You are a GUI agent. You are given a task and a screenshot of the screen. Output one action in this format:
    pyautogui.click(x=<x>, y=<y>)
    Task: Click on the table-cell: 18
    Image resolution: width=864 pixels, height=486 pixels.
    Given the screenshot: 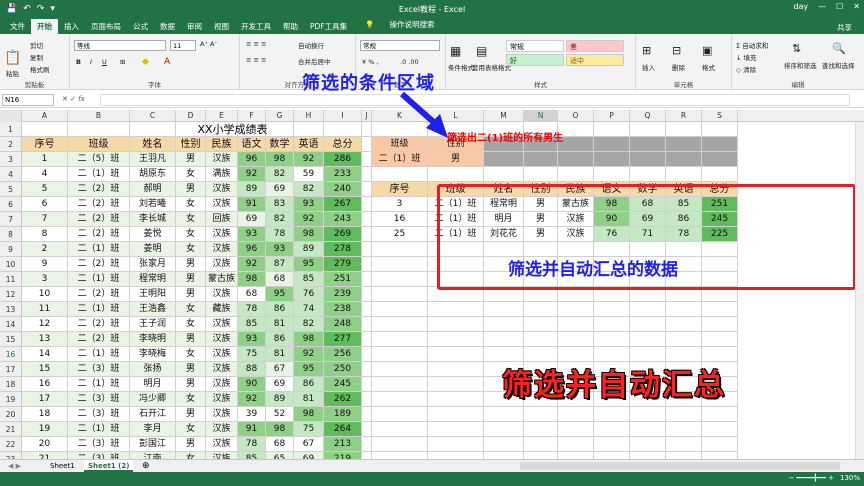 What is the action you would take?
    pyautogui.click(x=45, y=414)
    